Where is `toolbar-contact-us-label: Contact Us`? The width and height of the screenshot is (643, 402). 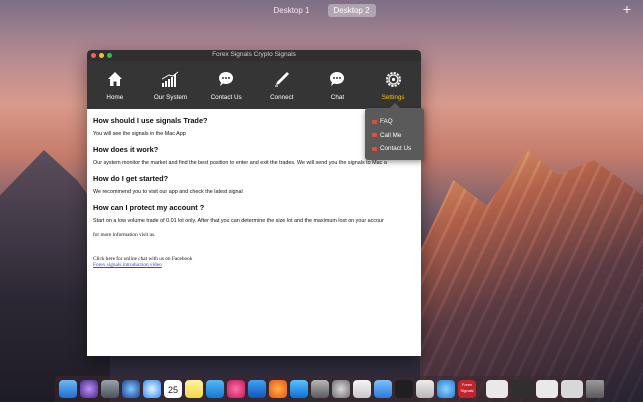 toolbar-contact-us-label: Contact Us is located at coordinates (226, 97).